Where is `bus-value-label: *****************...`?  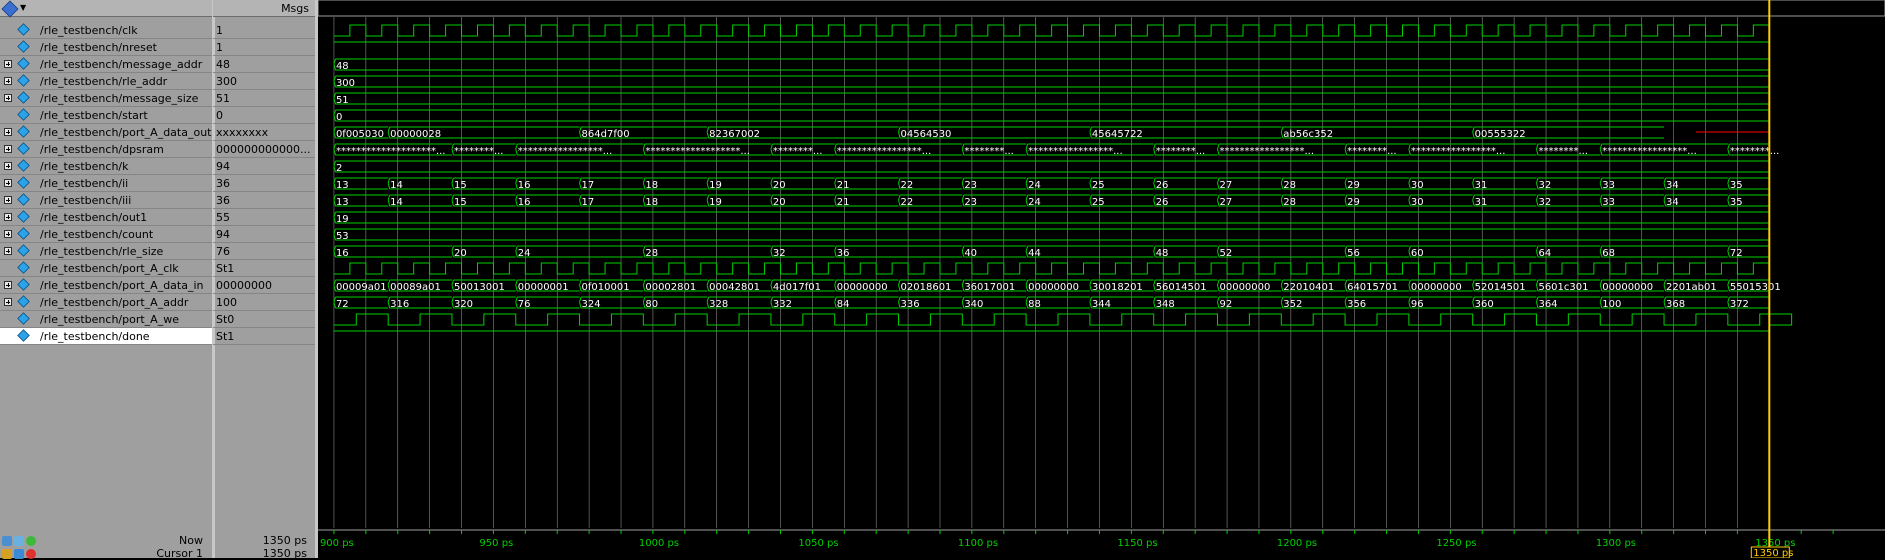
bus-value-label: *****************... is located at coordinates (1458, 151).